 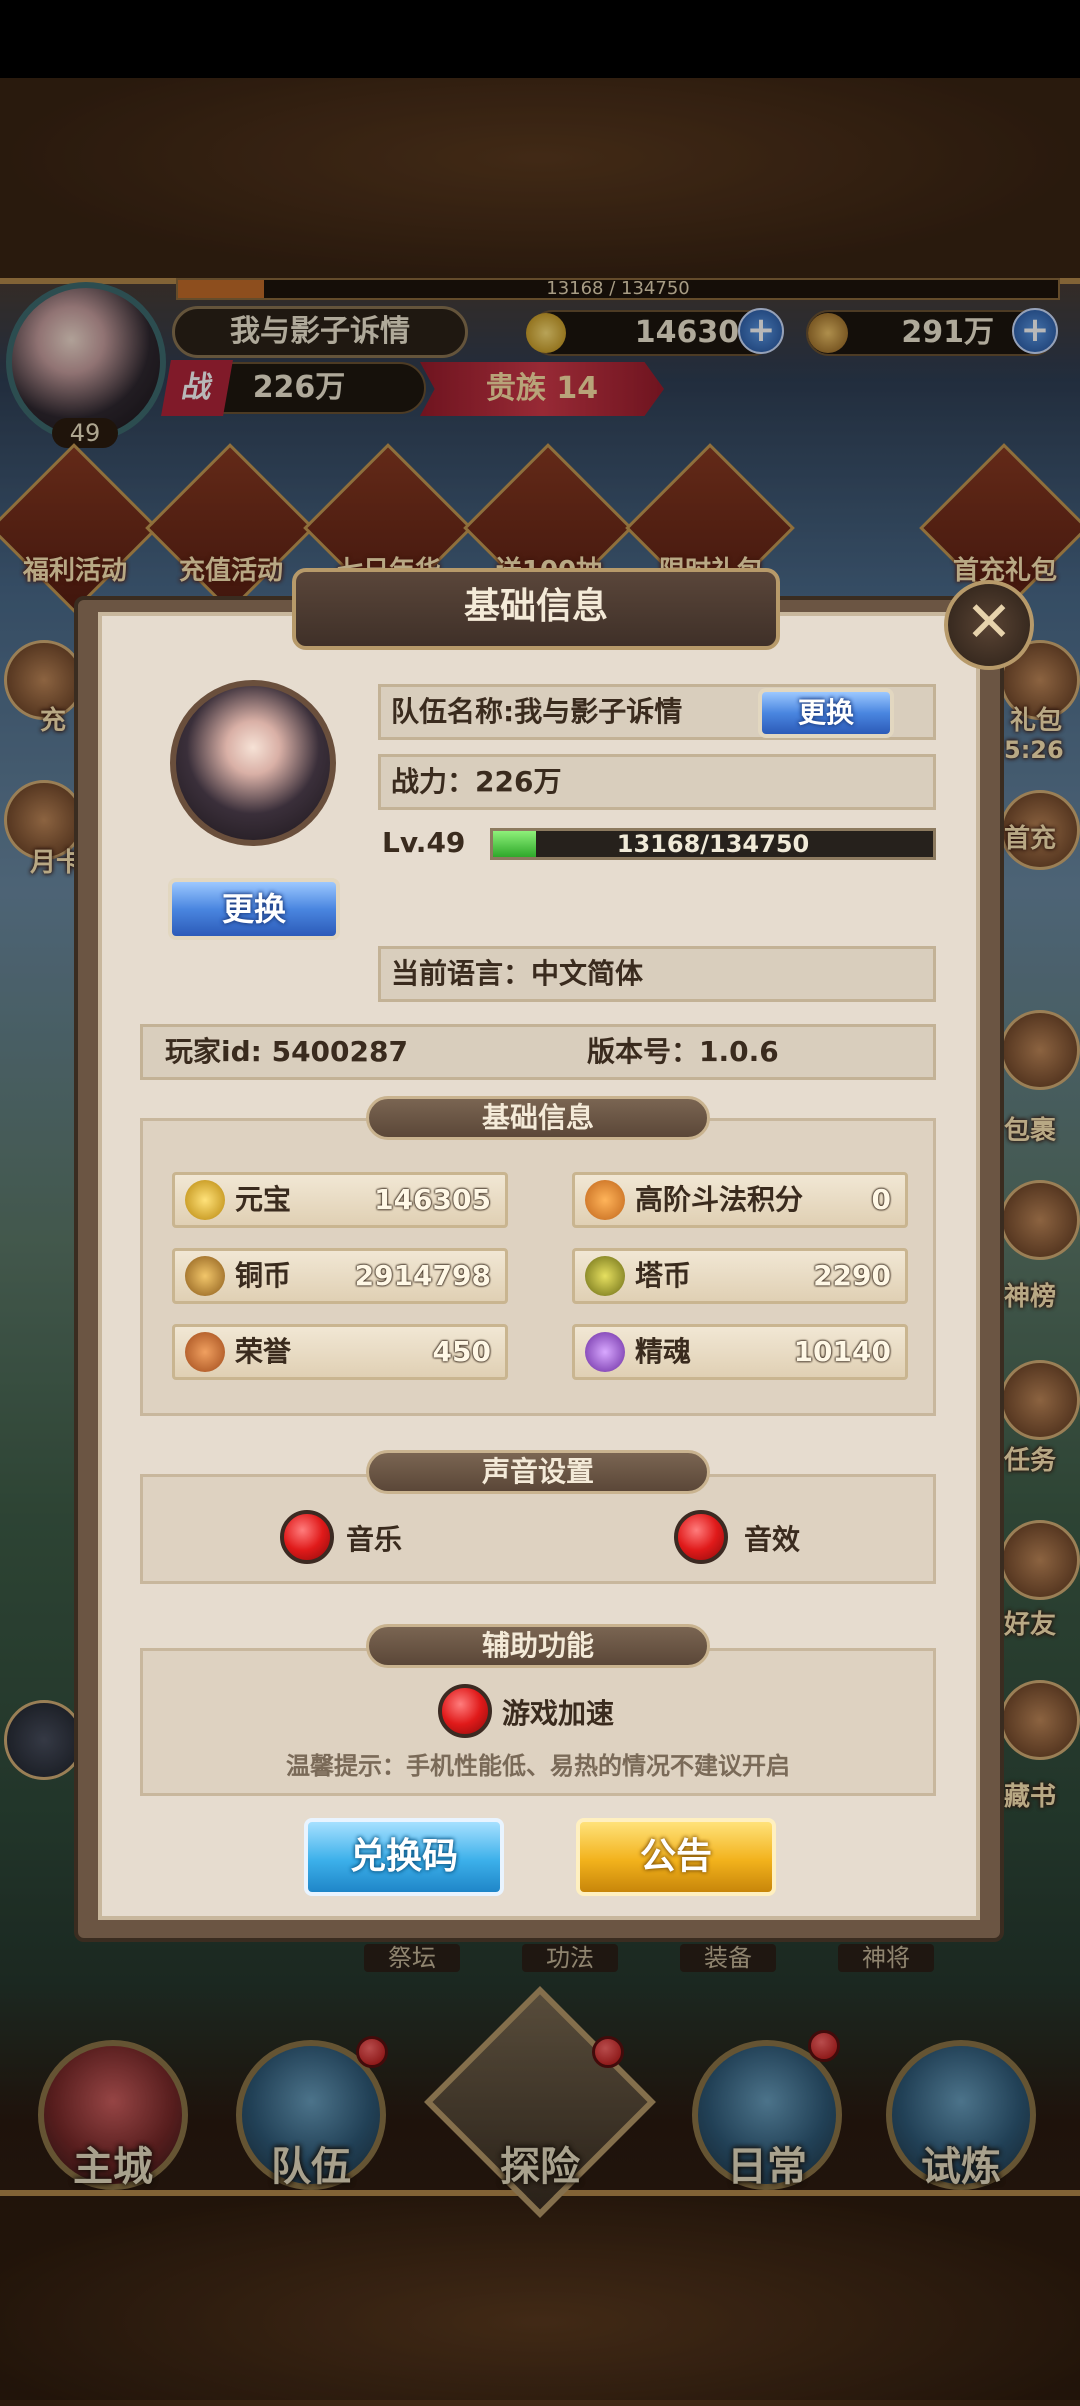 I want to click on resource-value: 10140, so click(x=842, y=1351).